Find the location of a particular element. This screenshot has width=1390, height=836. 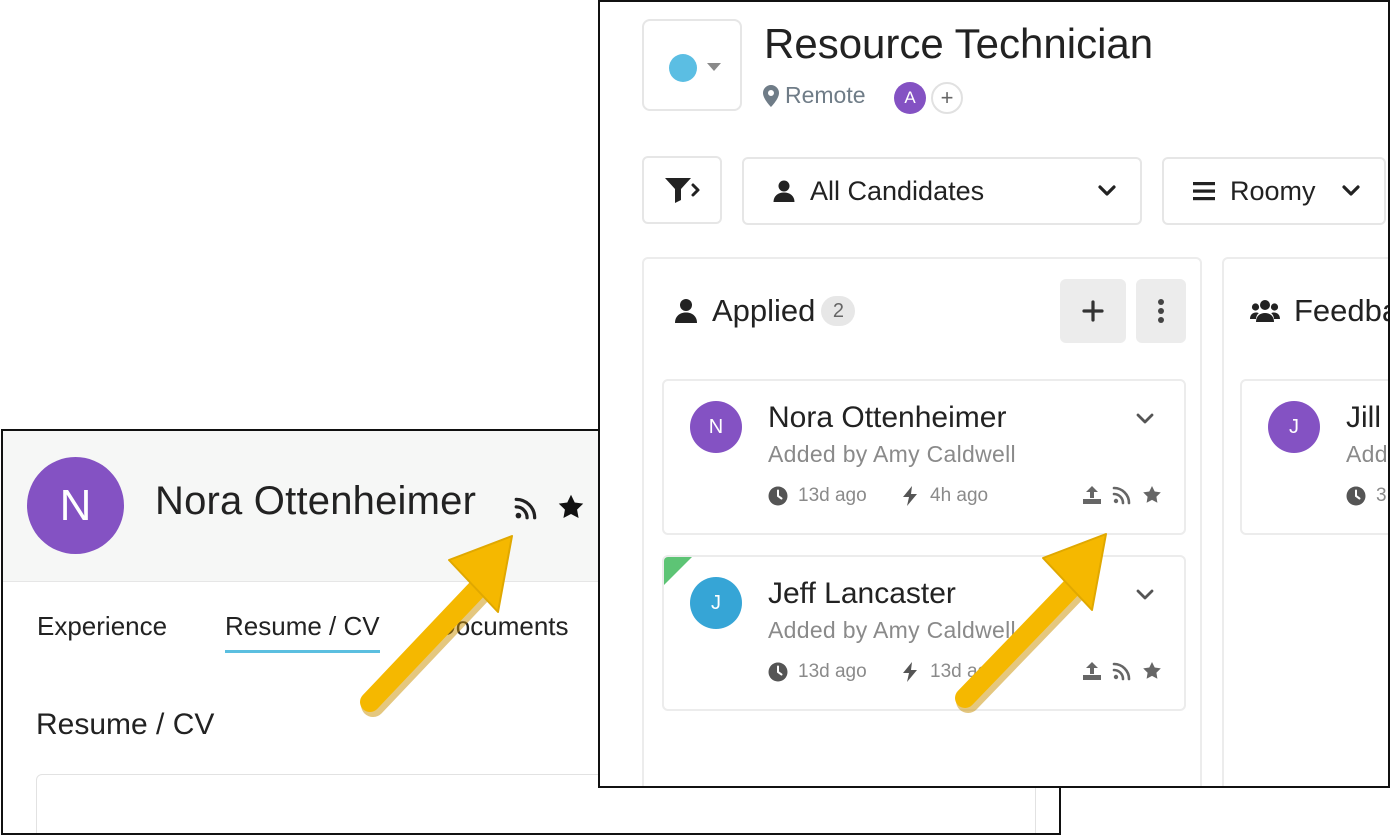

job-title: Resource Technician is located at coordinates (959, 43).